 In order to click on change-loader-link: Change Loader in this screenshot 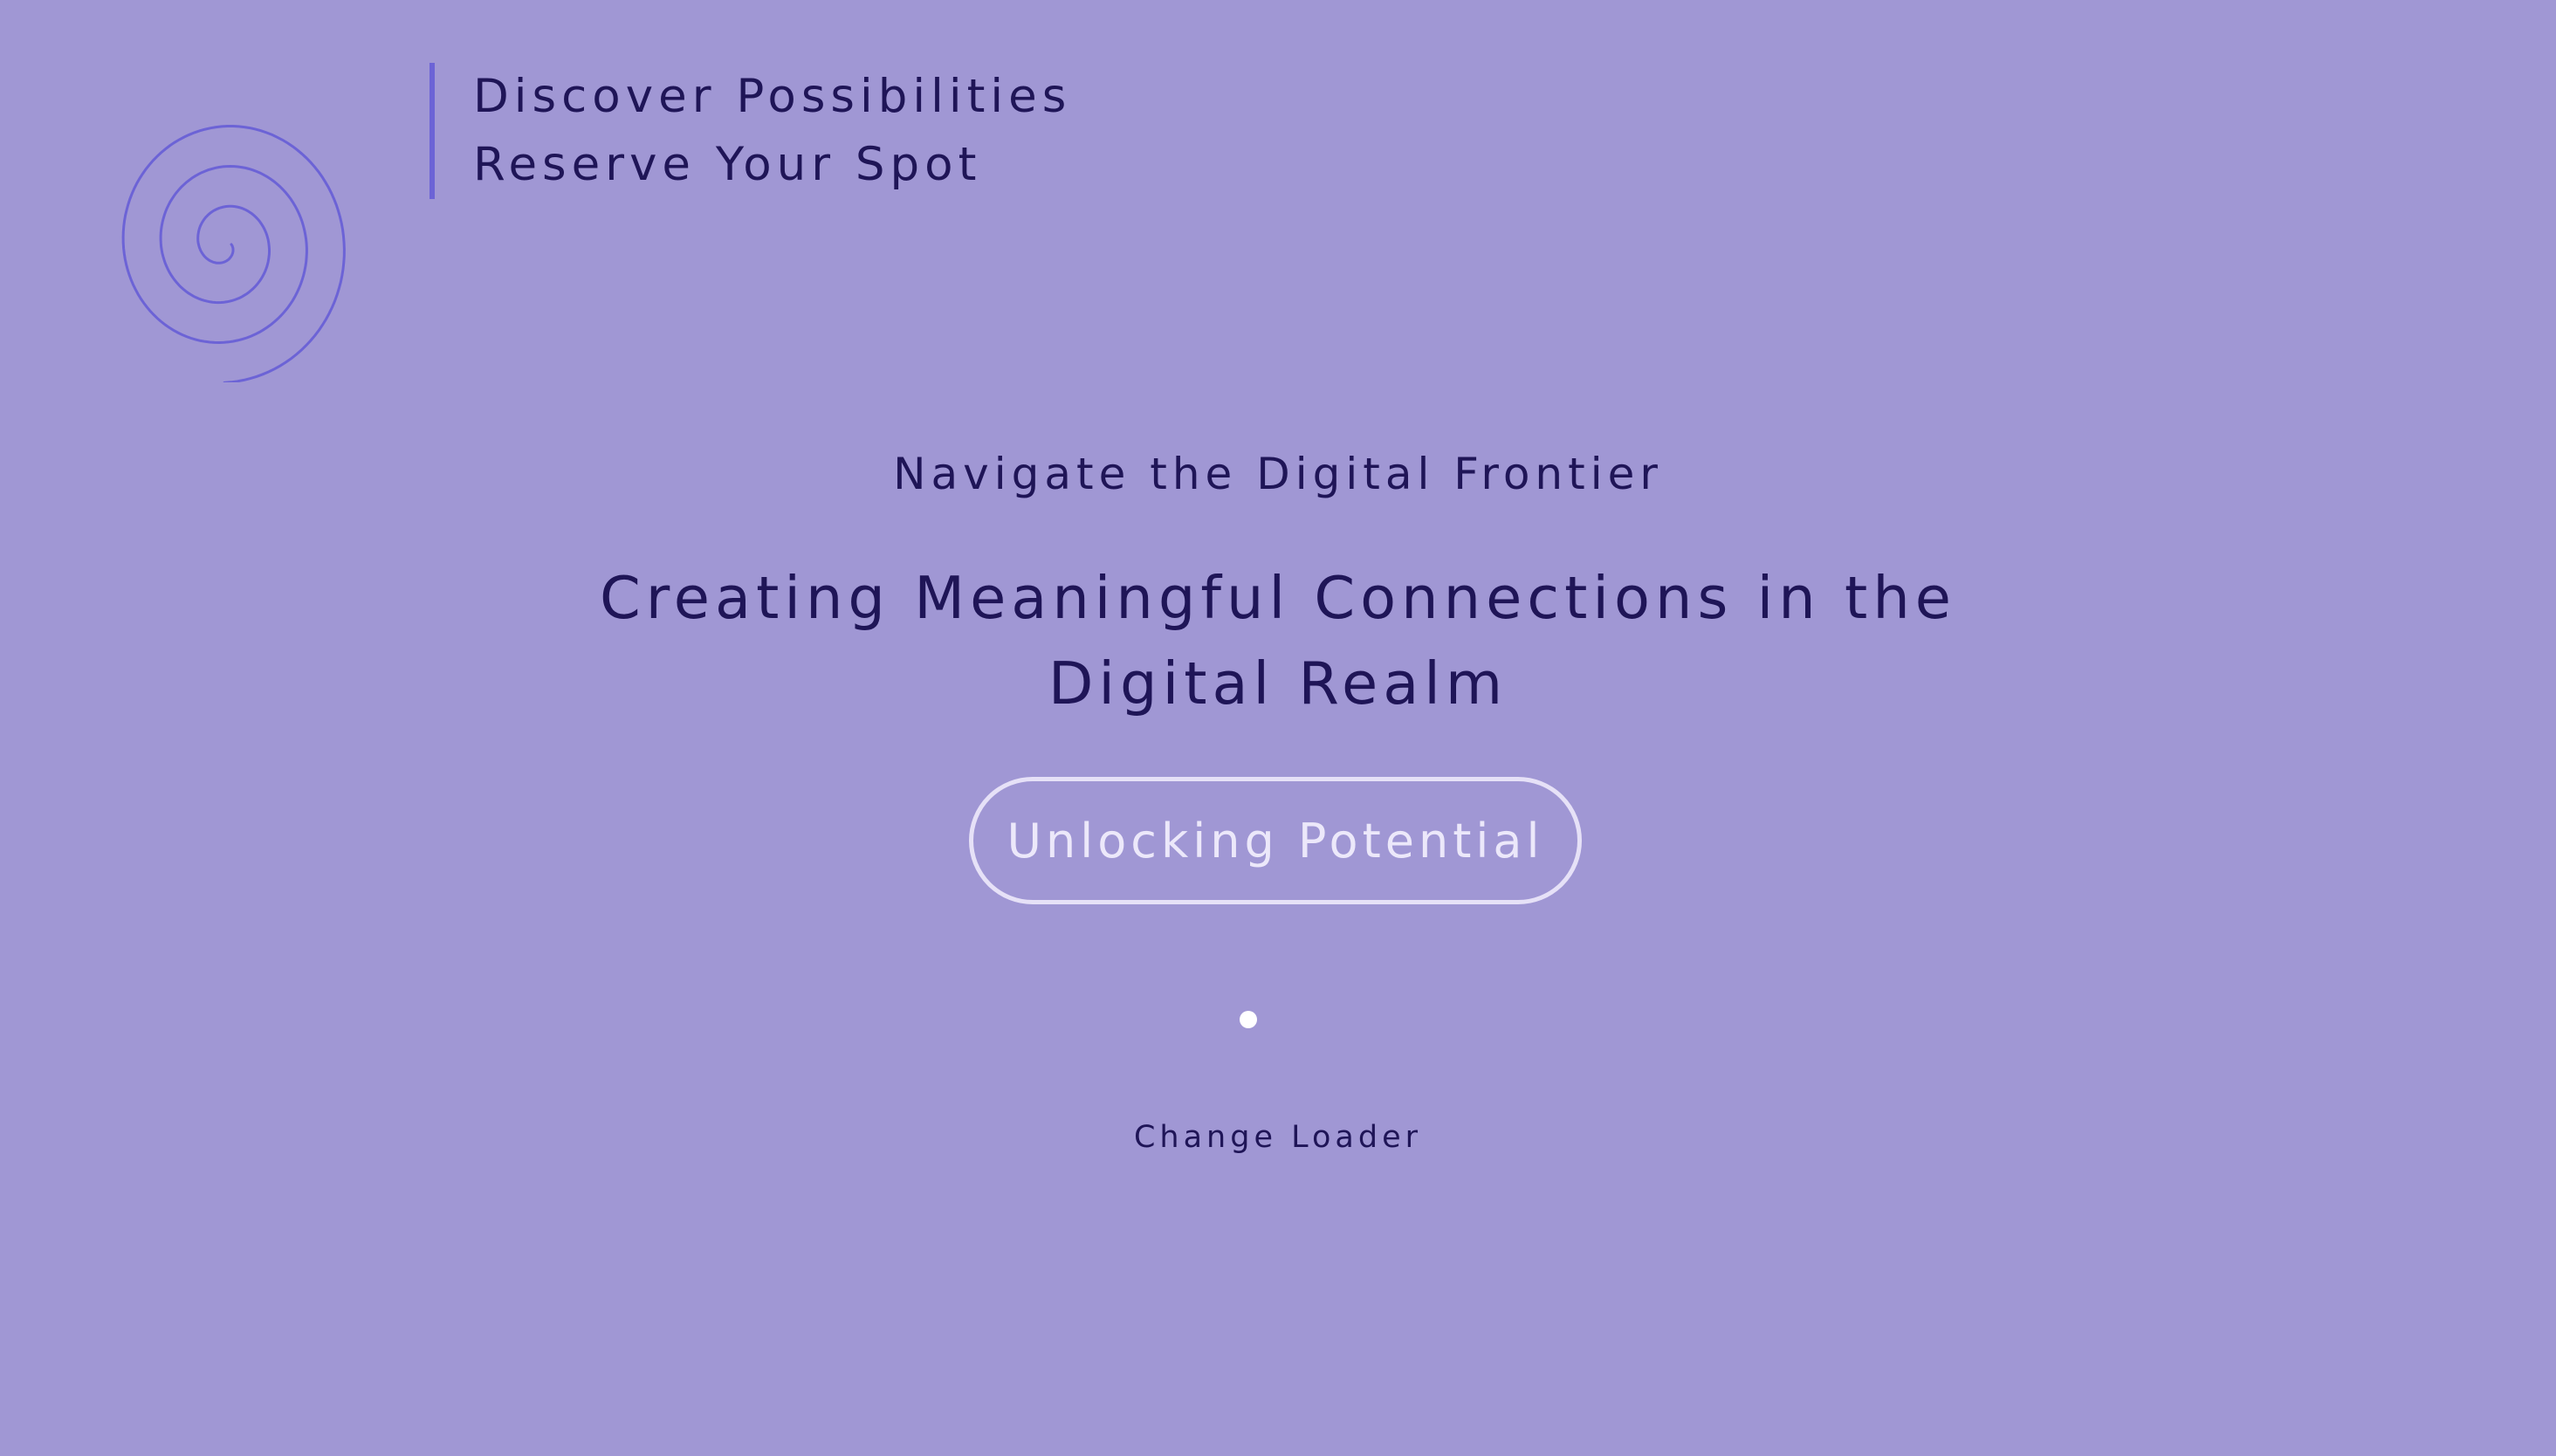, I will do `click(1278, 1137)`.